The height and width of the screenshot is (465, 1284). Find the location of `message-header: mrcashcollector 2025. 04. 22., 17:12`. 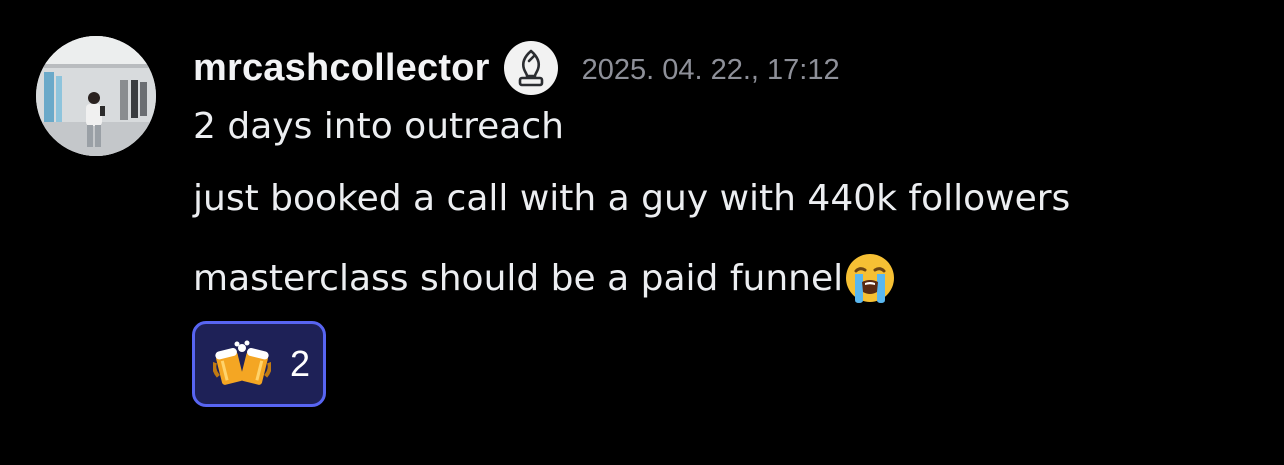

message-header: mrcashcollector 2025. 04. 22., 17:12 is located at coordinates (516, 68).